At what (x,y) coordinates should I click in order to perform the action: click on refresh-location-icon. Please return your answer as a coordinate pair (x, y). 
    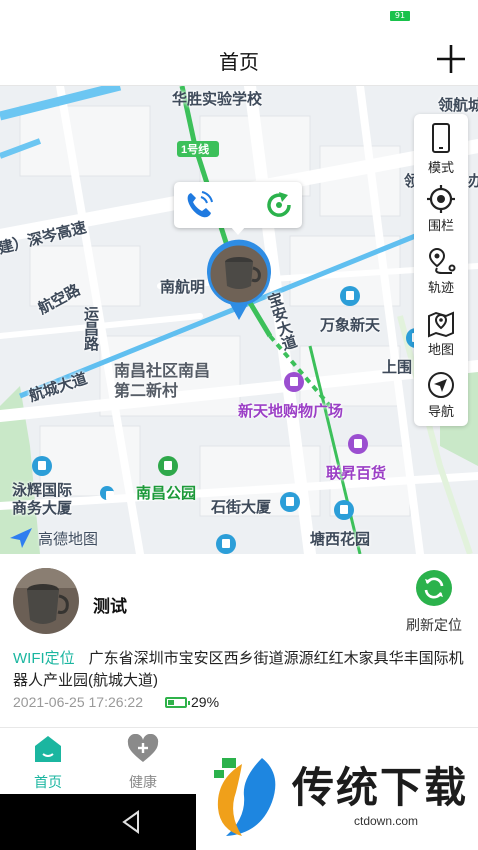
    Looking at the image, I should click on (434, 588).